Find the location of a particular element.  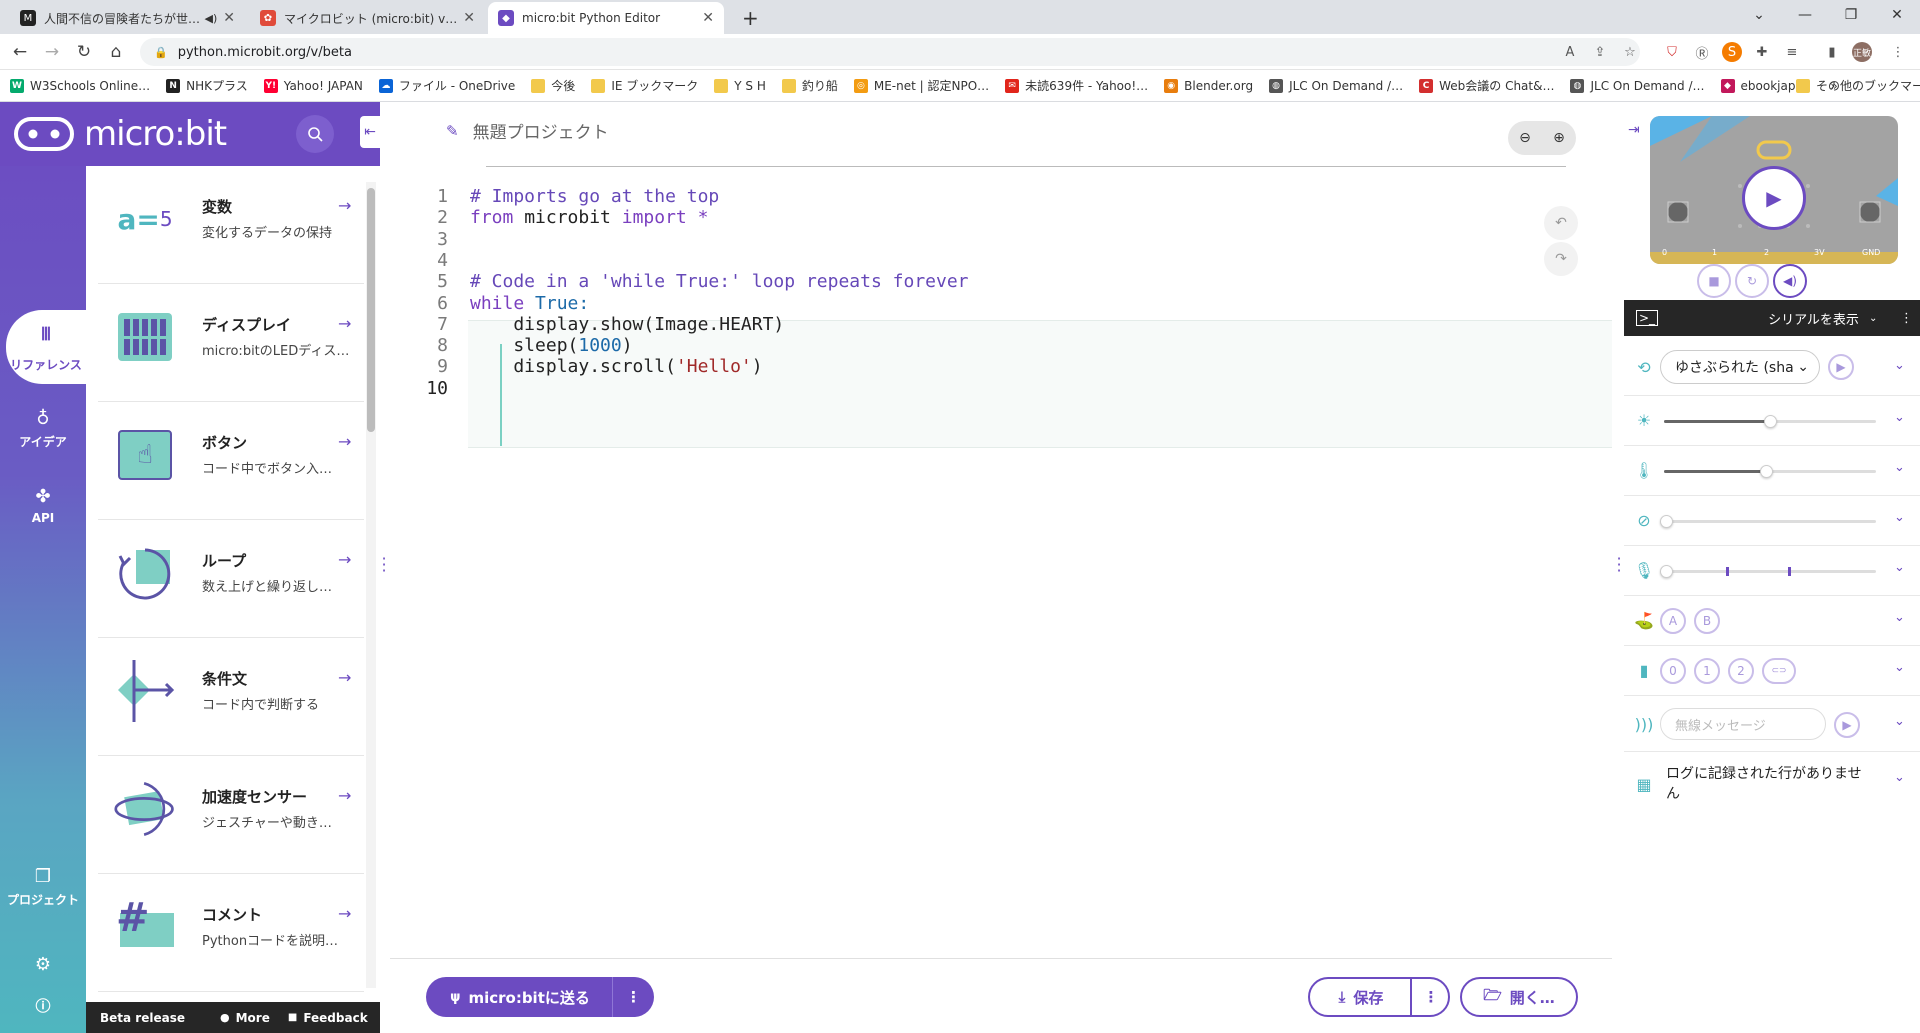

profile-avatar: 正敏 is located at coordinates (1862, 52).